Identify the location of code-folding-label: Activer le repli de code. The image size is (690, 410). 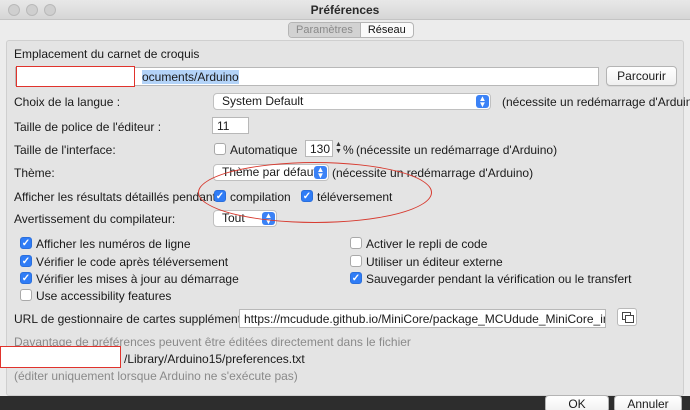
(427, 244).